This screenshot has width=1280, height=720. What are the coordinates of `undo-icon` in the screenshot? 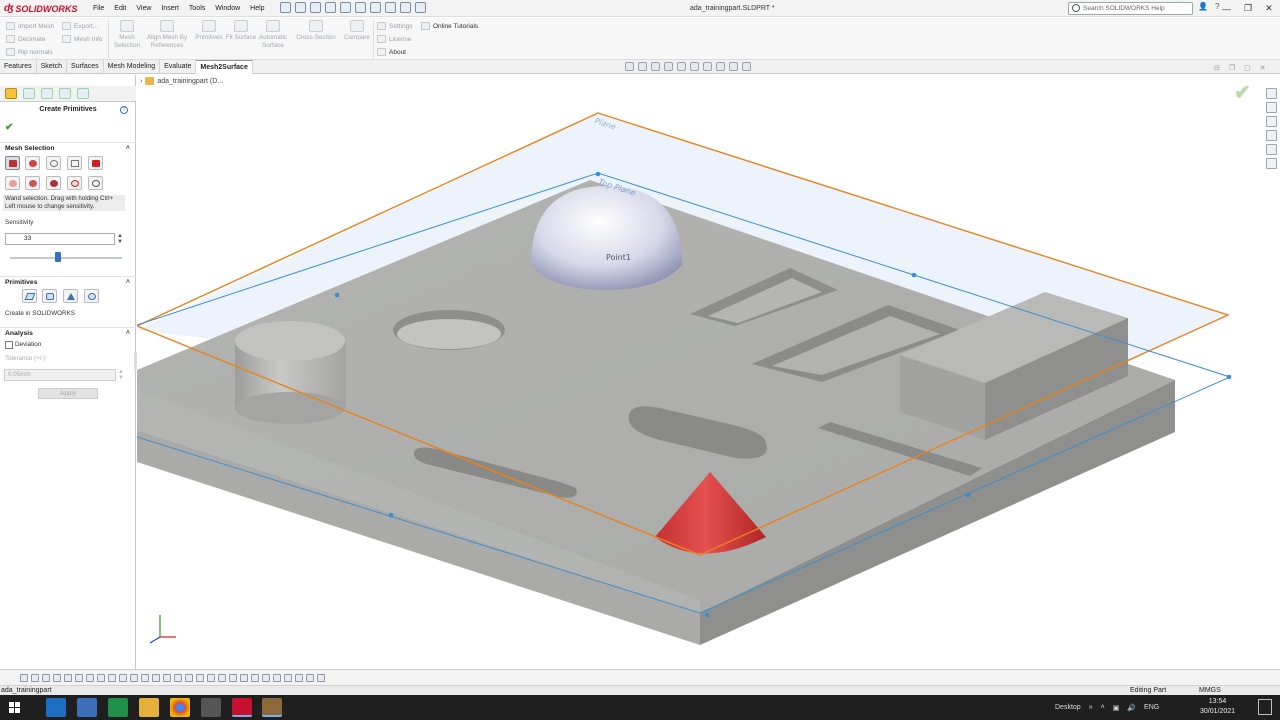 It's located at (360, 7).